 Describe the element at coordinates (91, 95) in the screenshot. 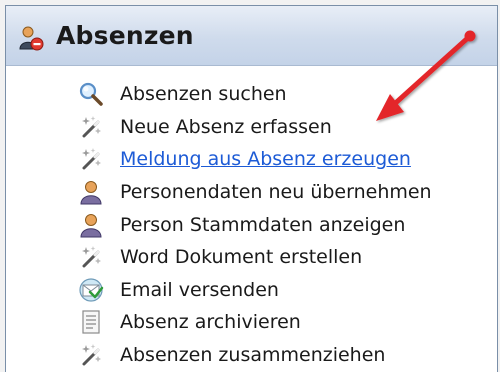

I see `search-icon` at that location.